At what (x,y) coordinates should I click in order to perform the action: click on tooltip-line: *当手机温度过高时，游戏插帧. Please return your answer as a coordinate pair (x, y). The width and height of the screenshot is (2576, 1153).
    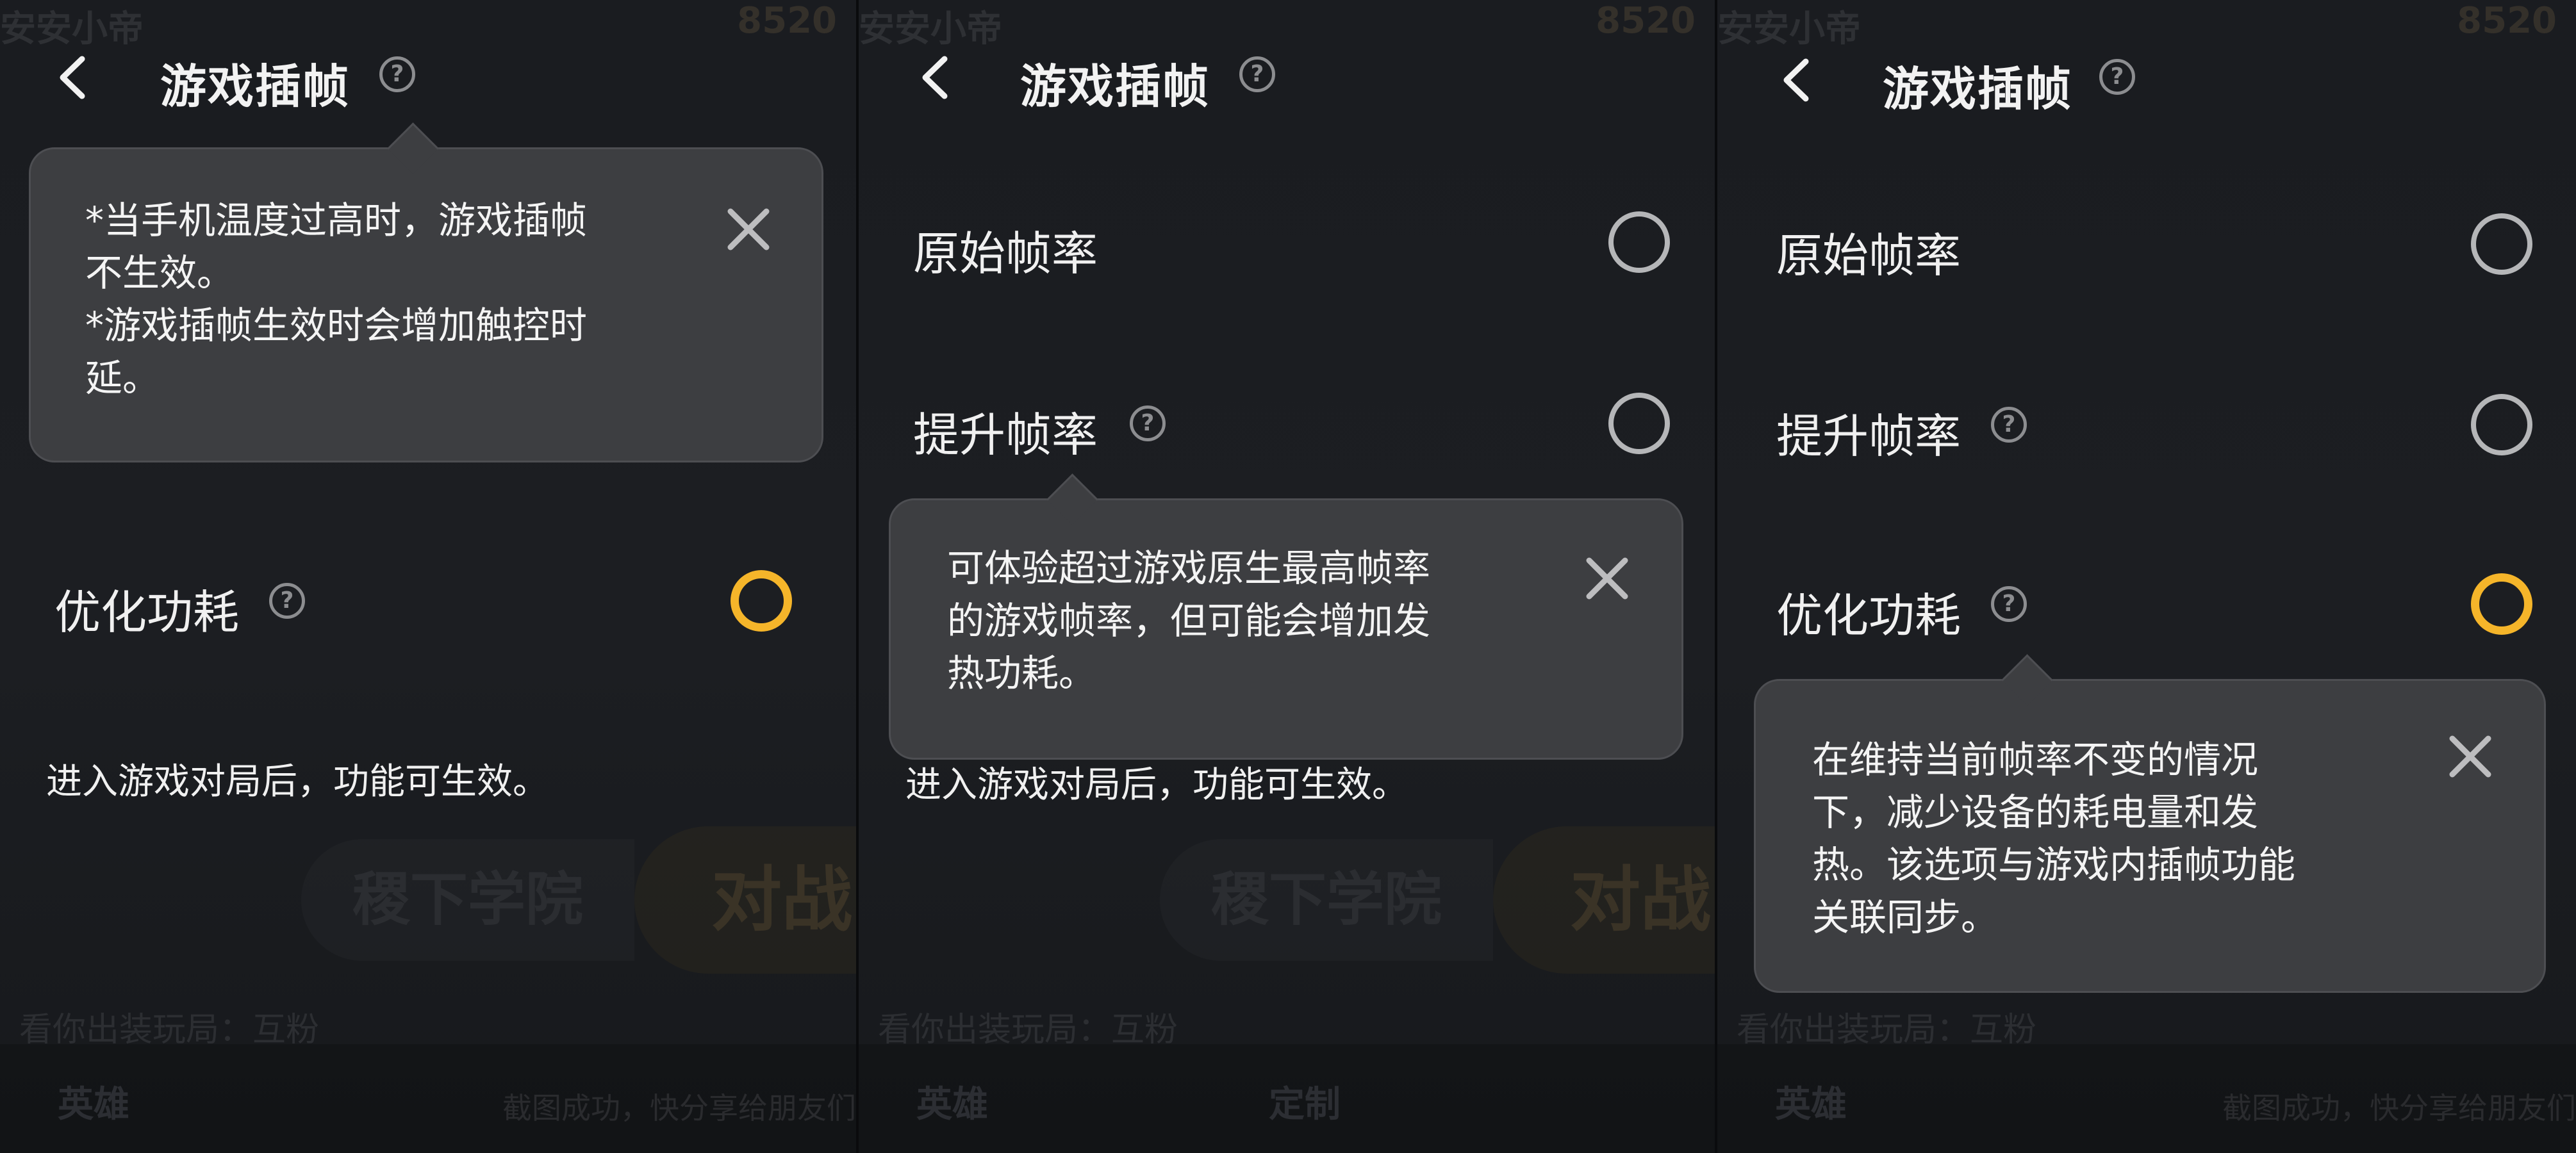
    Looking at the image, I should click on (336, 220).